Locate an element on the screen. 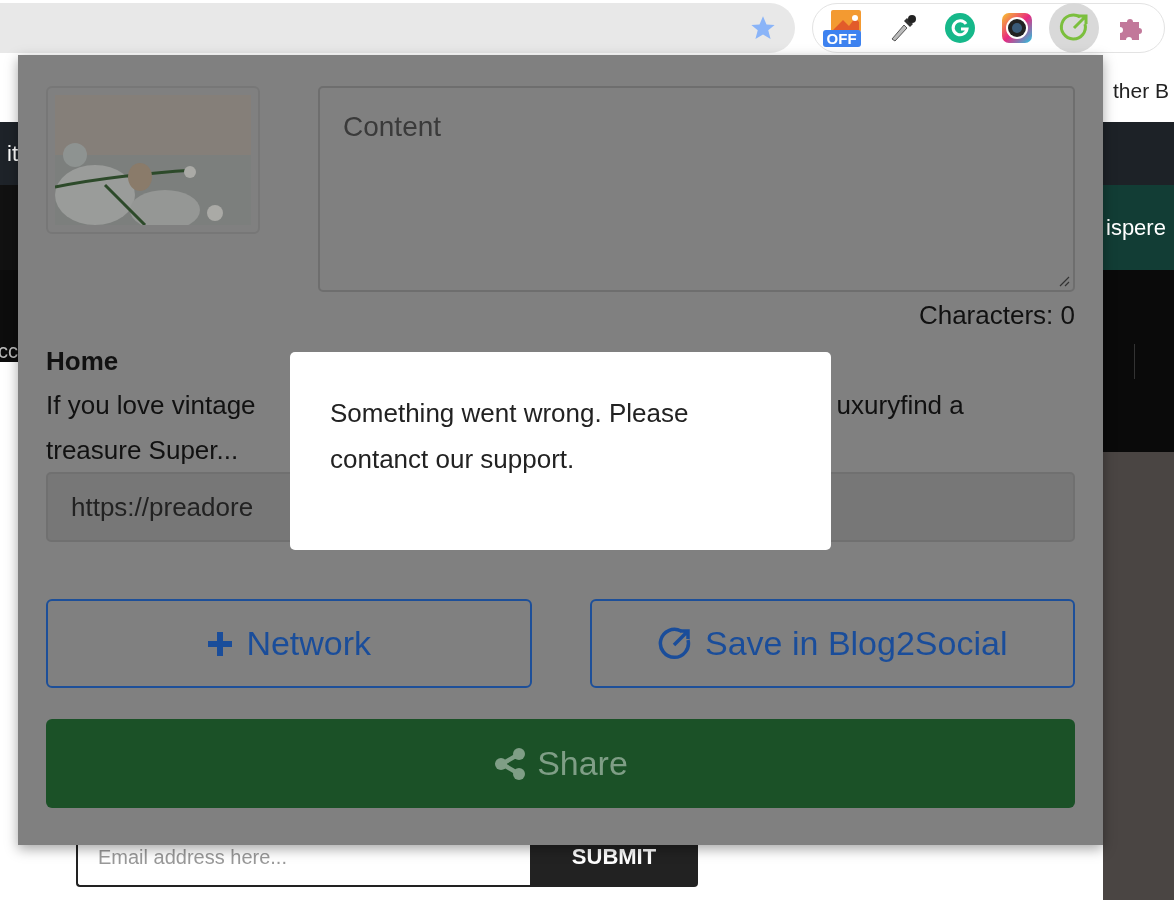  camera-lens-icon is located at coordinates (1017, 27).